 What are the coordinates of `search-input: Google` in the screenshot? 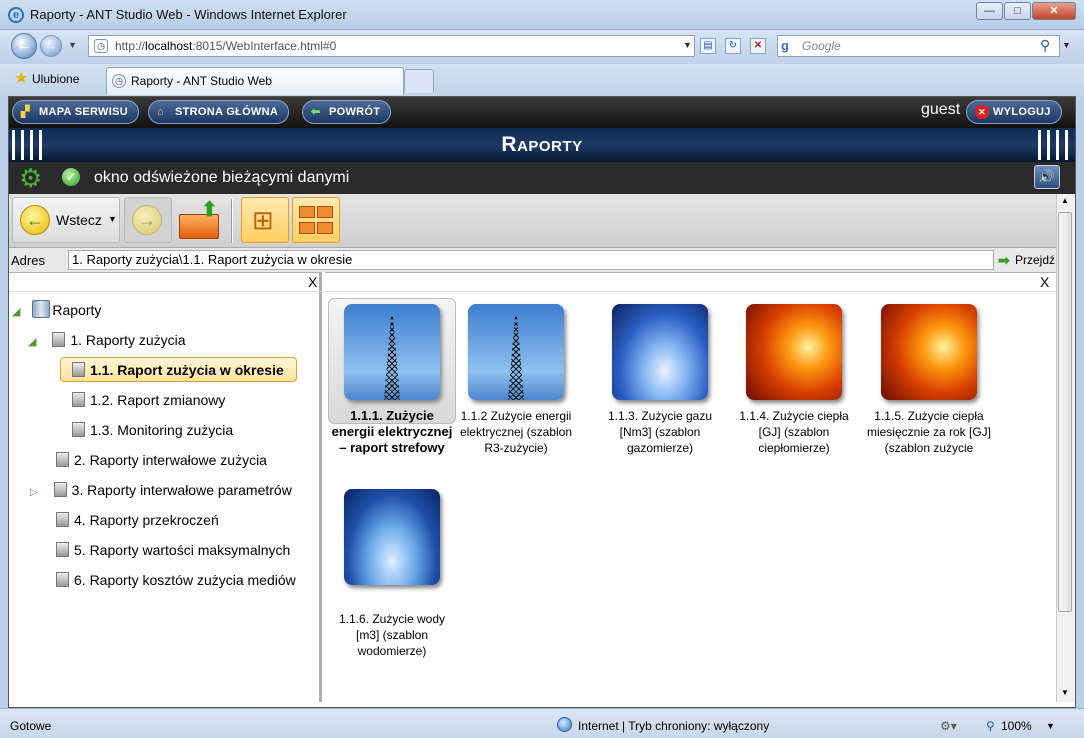 It's located at (918, 46).